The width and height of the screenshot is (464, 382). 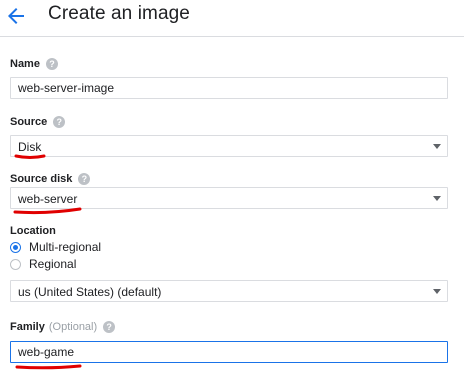 I want to click on source-disk-label: Source disk ?, so click(x=50, y=179).